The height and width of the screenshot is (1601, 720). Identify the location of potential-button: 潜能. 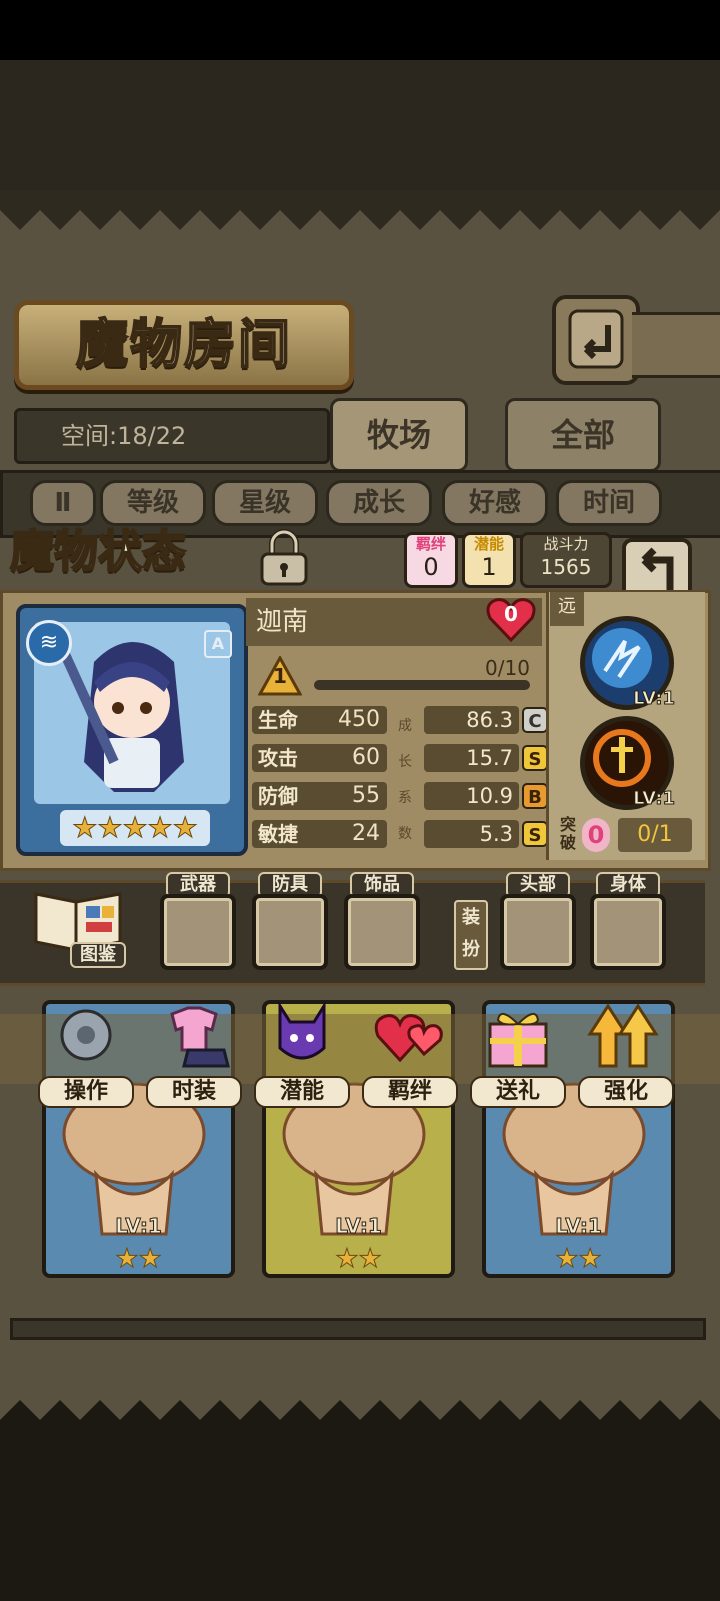
(302, 1054).